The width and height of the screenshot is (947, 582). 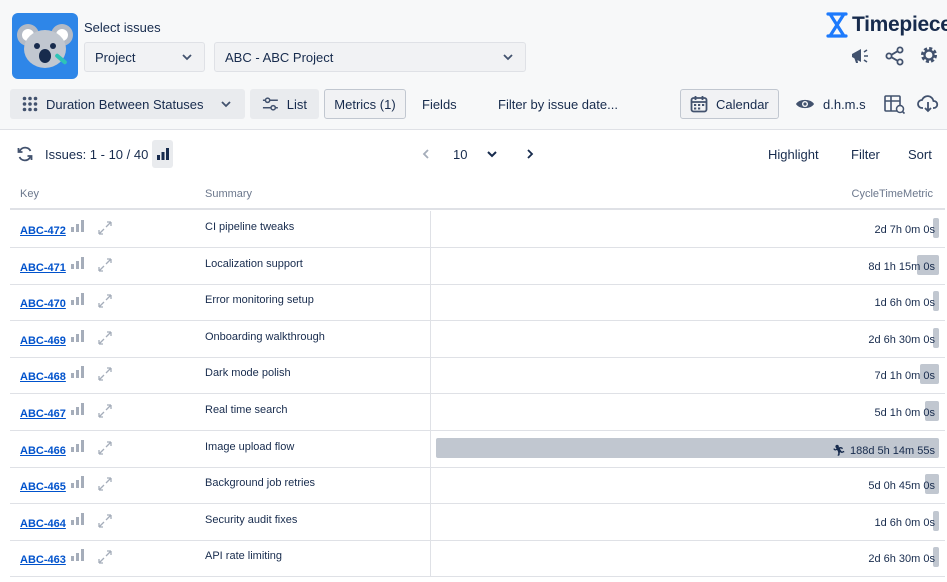 What do you see at coordinates (886, 25) in the screenshot?
I see `timepiece-brand: Timepiece` at bounding box center [886, 25].